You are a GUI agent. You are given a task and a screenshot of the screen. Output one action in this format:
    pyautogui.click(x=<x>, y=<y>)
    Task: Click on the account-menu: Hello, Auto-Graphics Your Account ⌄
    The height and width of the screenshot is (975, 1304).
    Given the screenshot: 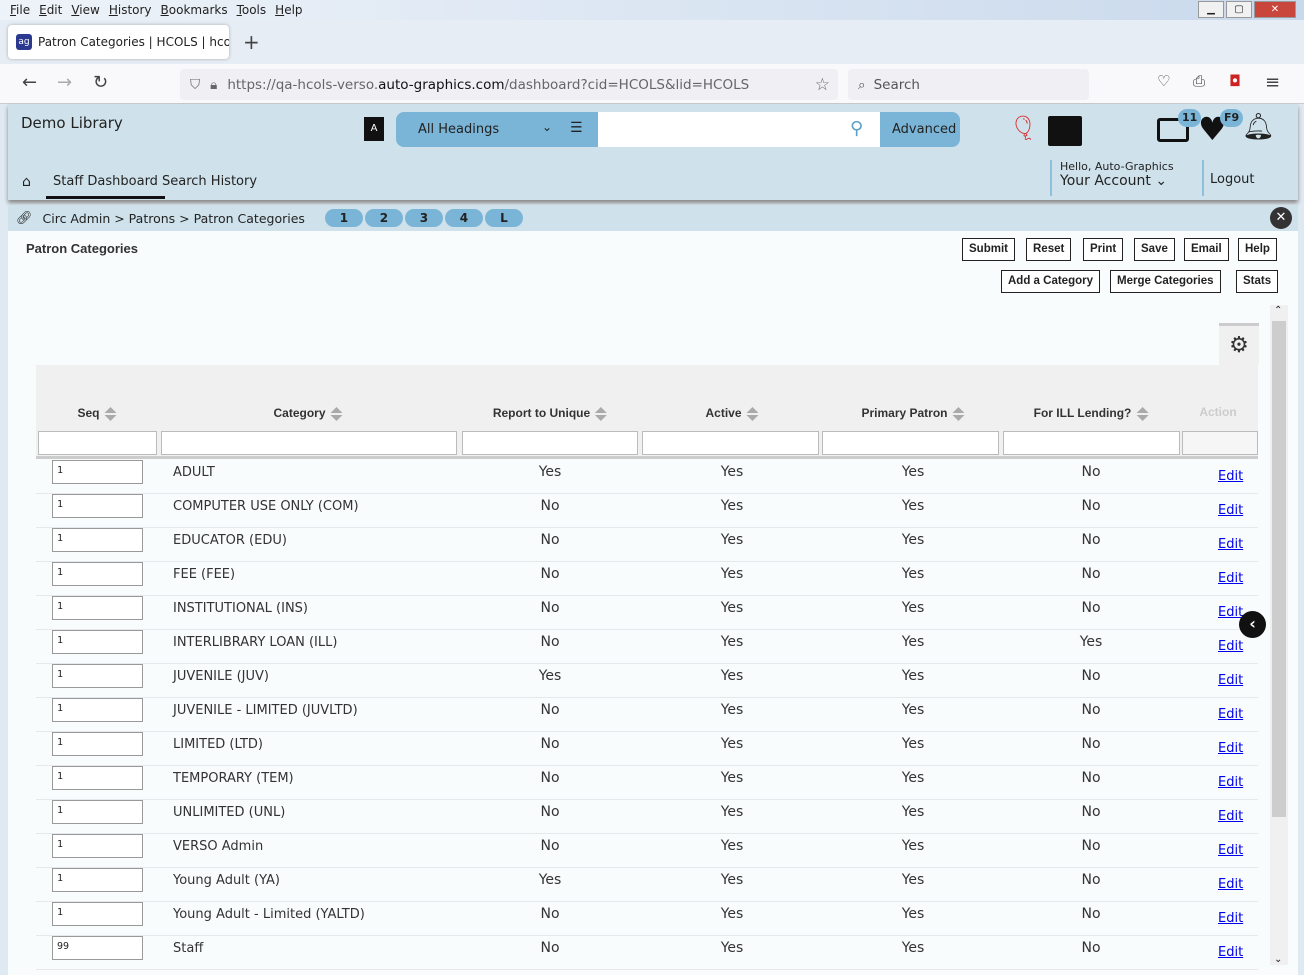 What is the action you would take?
    pyautogui.click(x=1112, y=178)
    